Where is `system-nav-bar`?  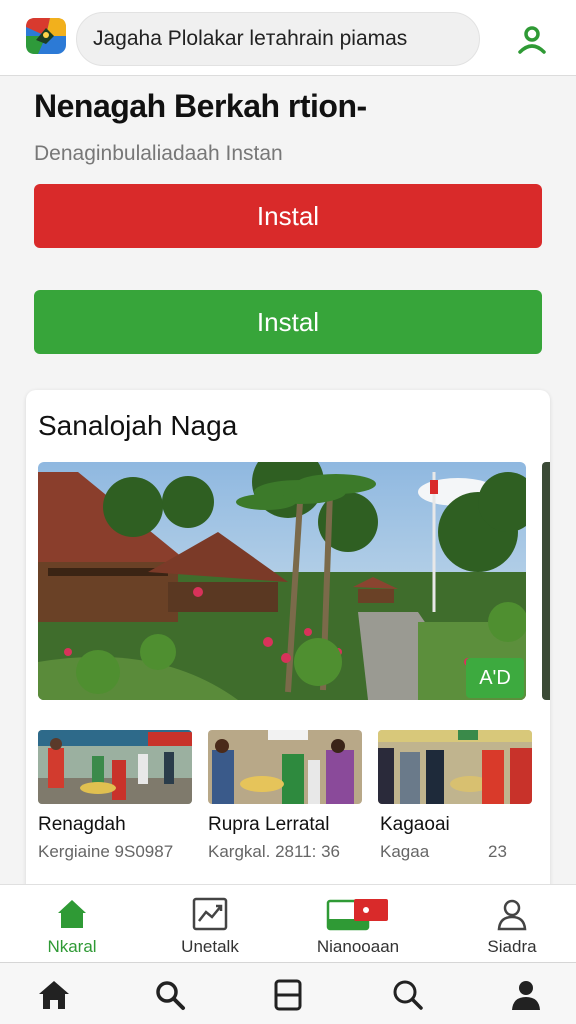
system-nav-bar is located at coordinates (288, 993).